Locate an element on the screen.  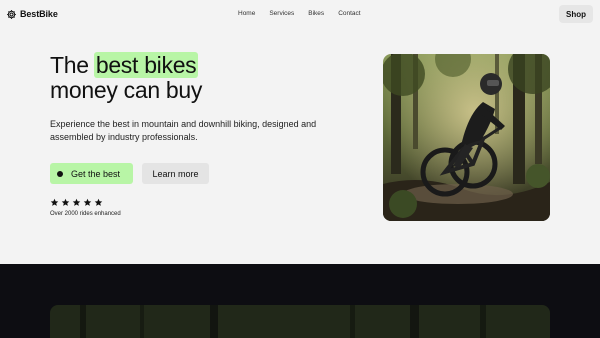
hero-image is located at coordinates (466, 137).